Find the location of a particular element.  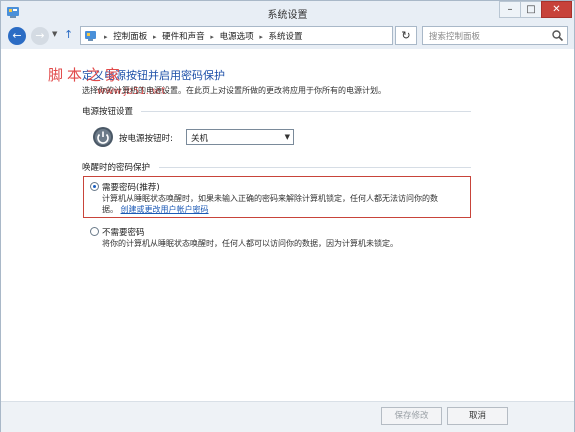

chevron-down-icon: ▼ is located at coordinates (287, 137).